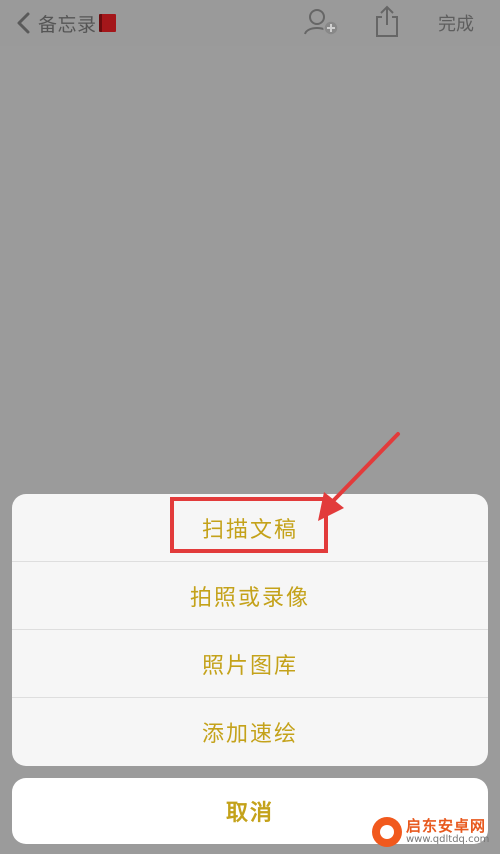 This screenshot has height=854, width=500. I want to click on watermark-url: www.qdltdq.com, so click(448, 839).